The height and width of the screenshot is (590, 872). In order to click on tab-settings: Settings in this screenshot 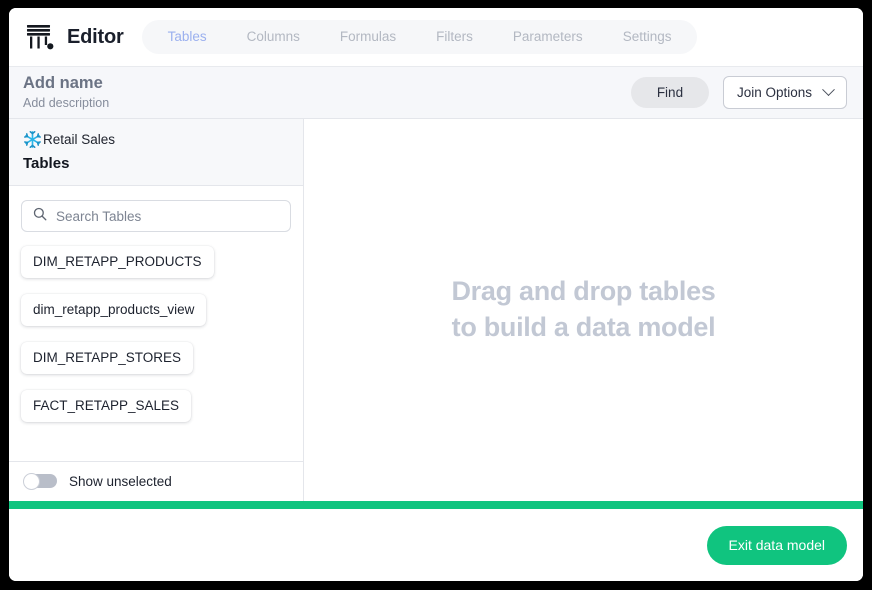, I will do `click(647, 37)`.